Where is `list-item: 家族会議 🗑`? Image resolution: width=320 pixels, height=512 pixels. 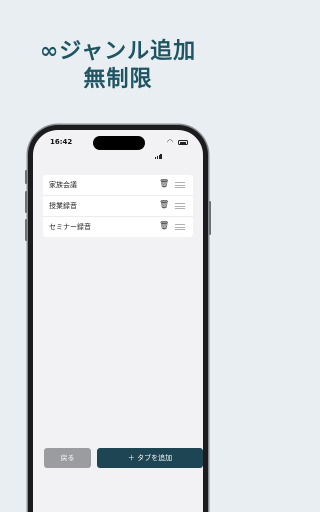 list-item: 家族会議 🗑 is located at coordinates (118, 185).